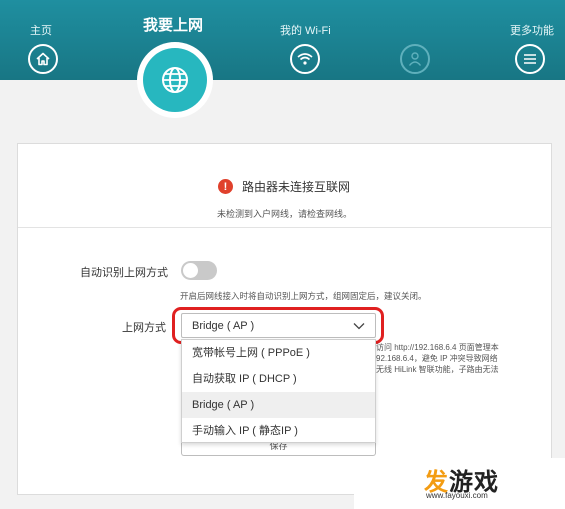 The image size is (565, 509). I want to click on nav-more: 更多功能, so click(531, 40).